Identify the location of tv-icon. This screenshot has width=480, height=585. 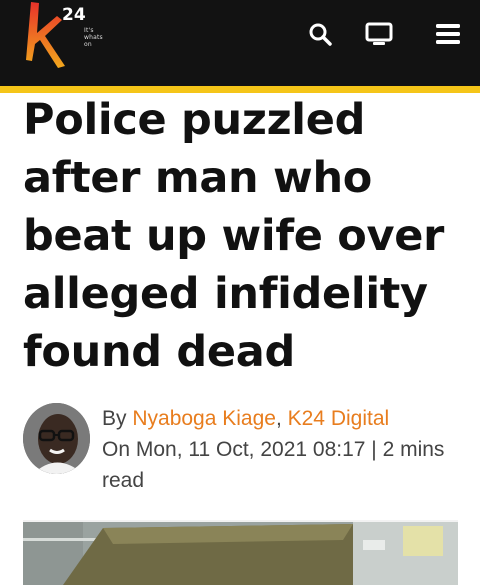
(379, 33).